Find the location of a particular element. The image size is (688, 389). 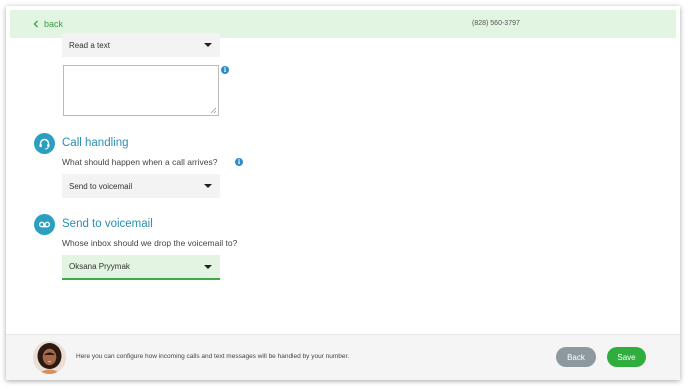

headset-glyph is located at coordinates (44, 144).